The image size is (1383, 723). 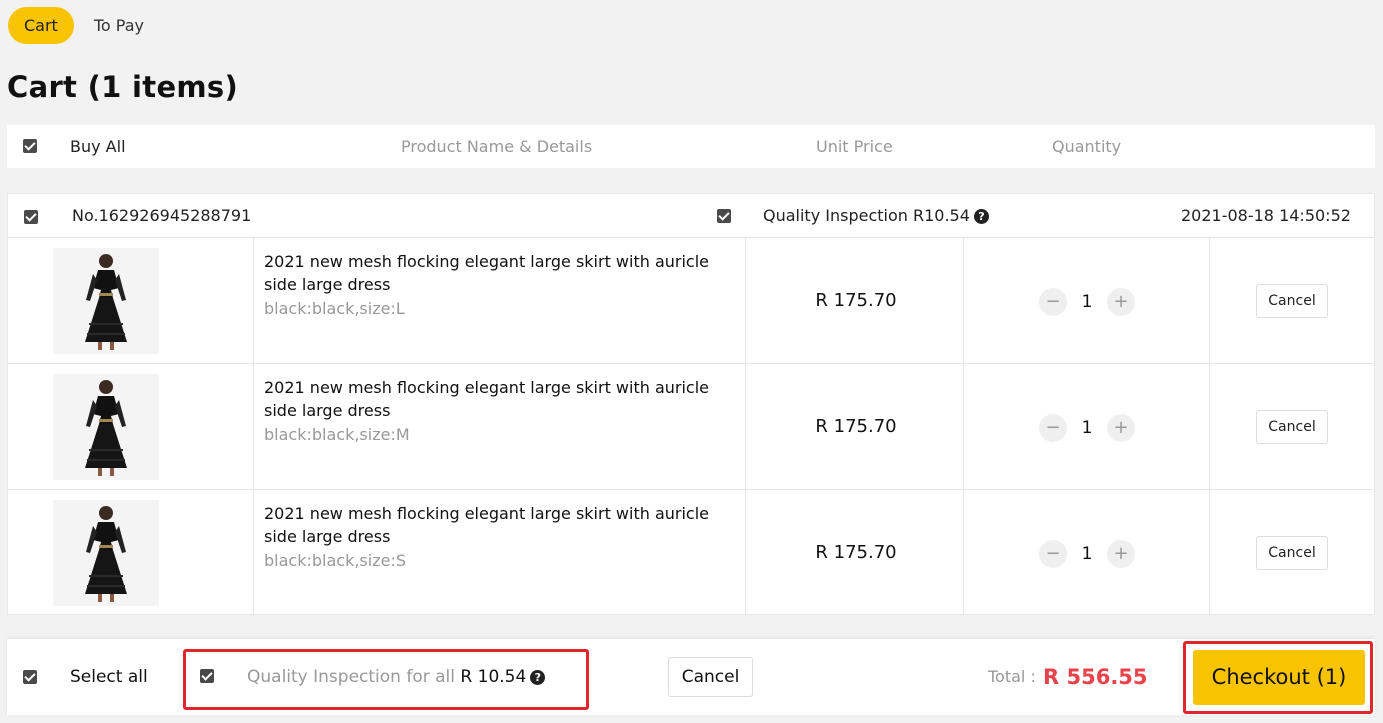 I want to click on quality-inspection: Quality Inspection R10.54?, so click(x=876, y=216).